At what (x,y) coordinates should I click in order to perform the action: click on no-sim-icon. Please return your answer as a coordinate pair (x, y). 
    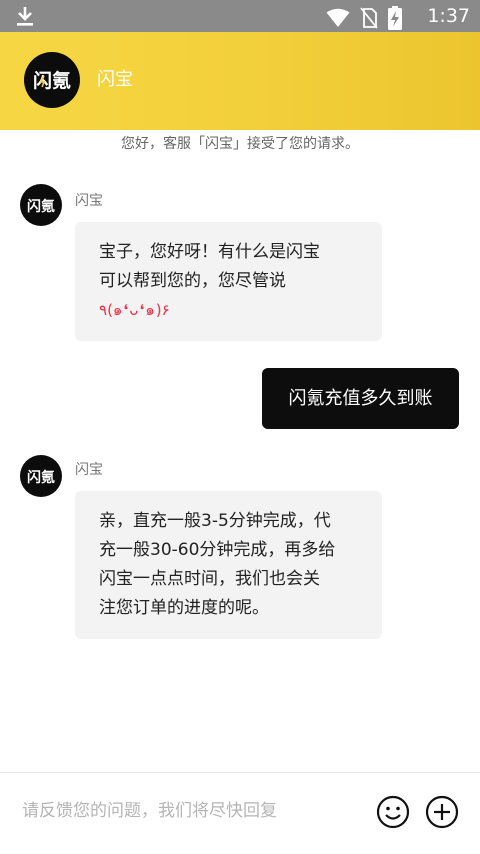
    Looking at the image, I should click on (369, 18).